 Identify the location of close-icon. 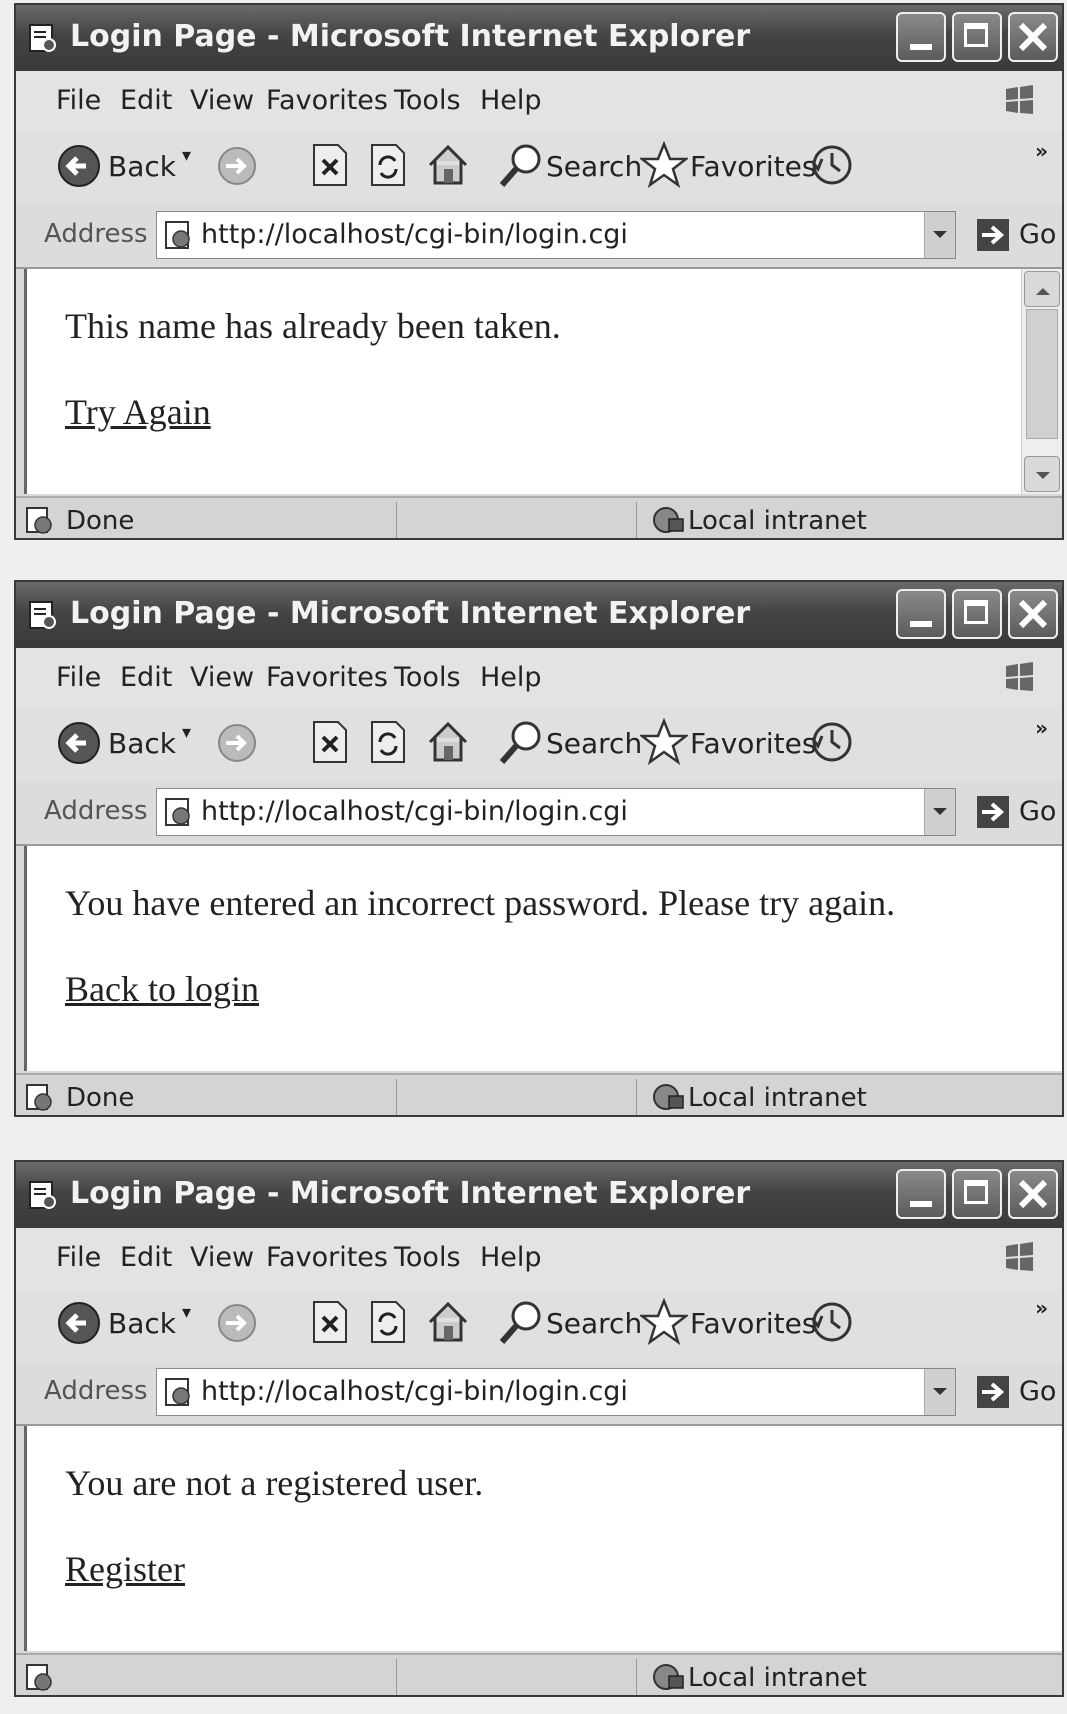
(1033, 37).